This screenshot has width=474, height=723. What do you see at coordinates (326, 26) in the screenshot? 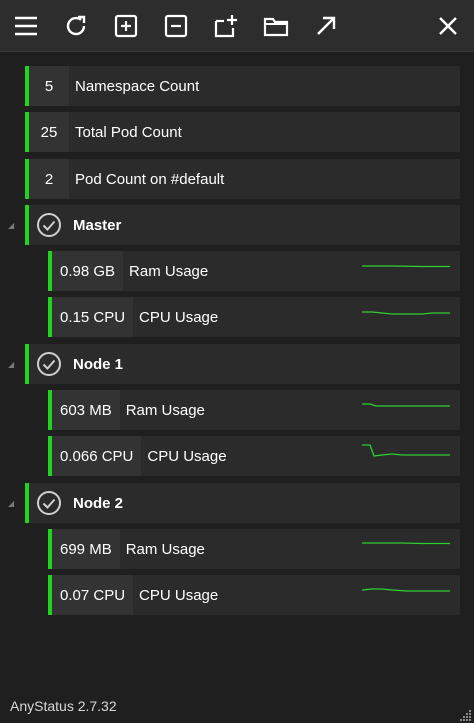
I see `open-external-icon` at bounding box center [326, 26].